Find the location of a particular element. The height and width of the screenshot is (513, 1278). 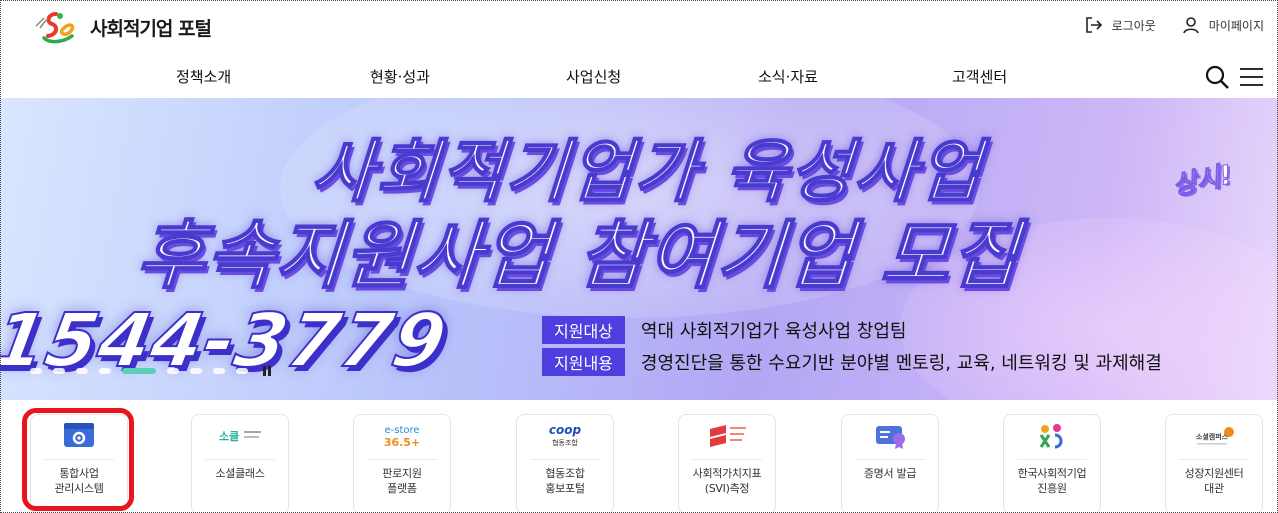

user-icon is located at coordinates (1191, 25).